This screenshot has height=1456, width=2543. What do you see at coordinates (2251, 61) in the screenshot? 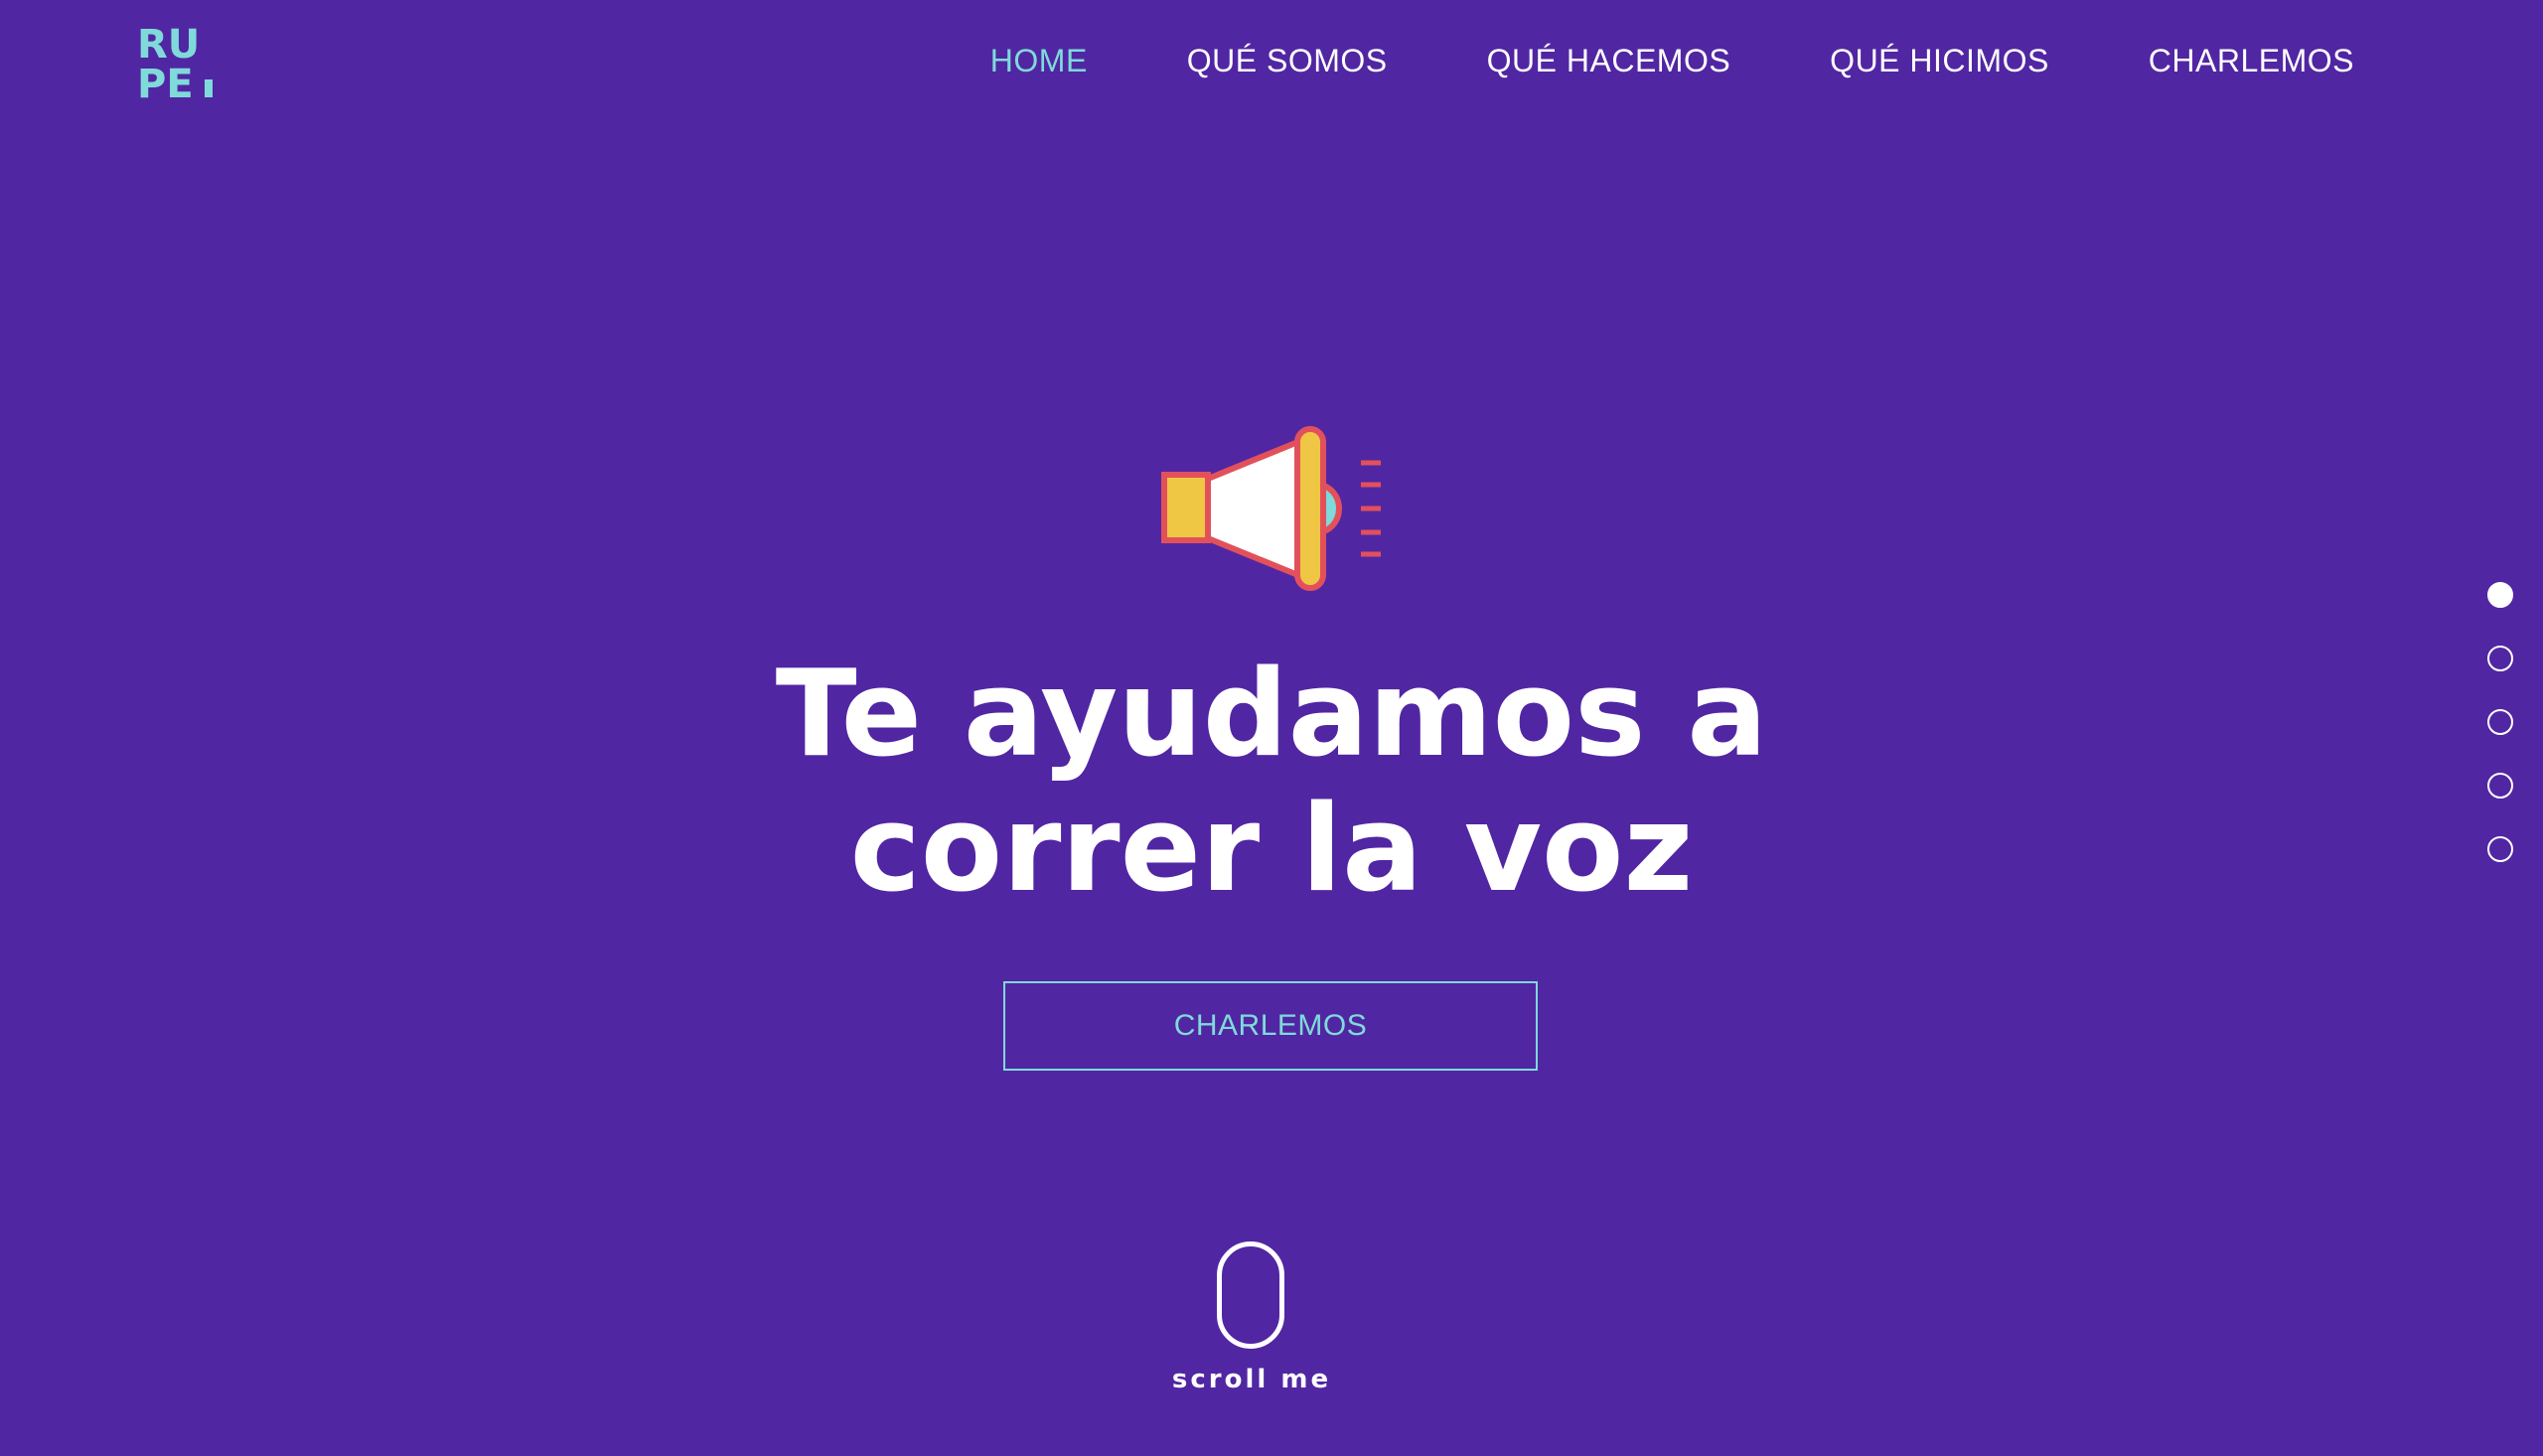
I see `nav-item-charlemos: CHARLEMOS` at bounding box center [2251, 61].